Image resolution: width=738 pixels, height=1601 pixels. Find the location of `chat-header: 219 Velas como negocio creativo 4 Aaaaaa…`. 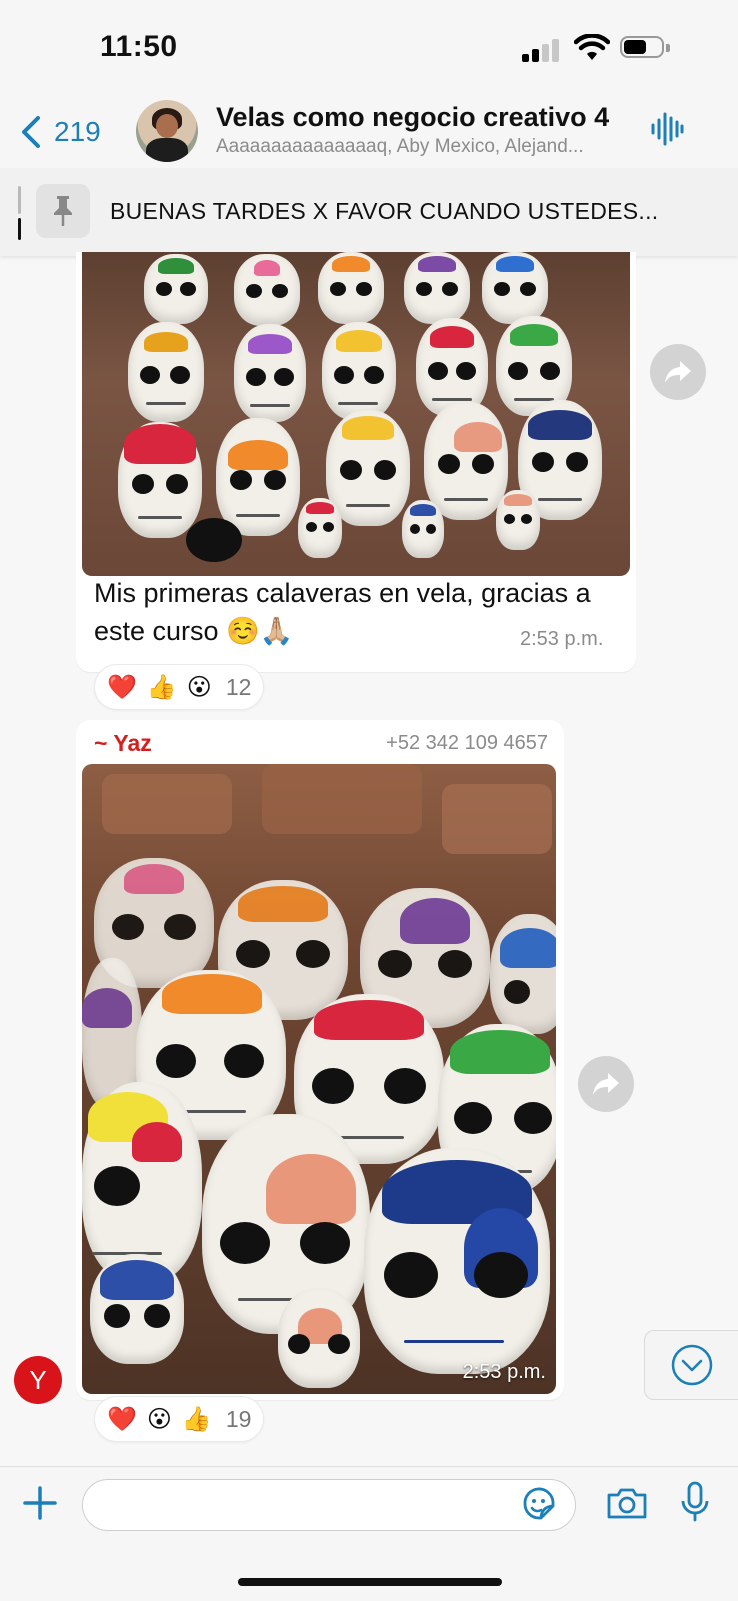

chat-header: 219 Velas como negocio creativo 4 Aaaaaa… is located at coordinates (369, 134).